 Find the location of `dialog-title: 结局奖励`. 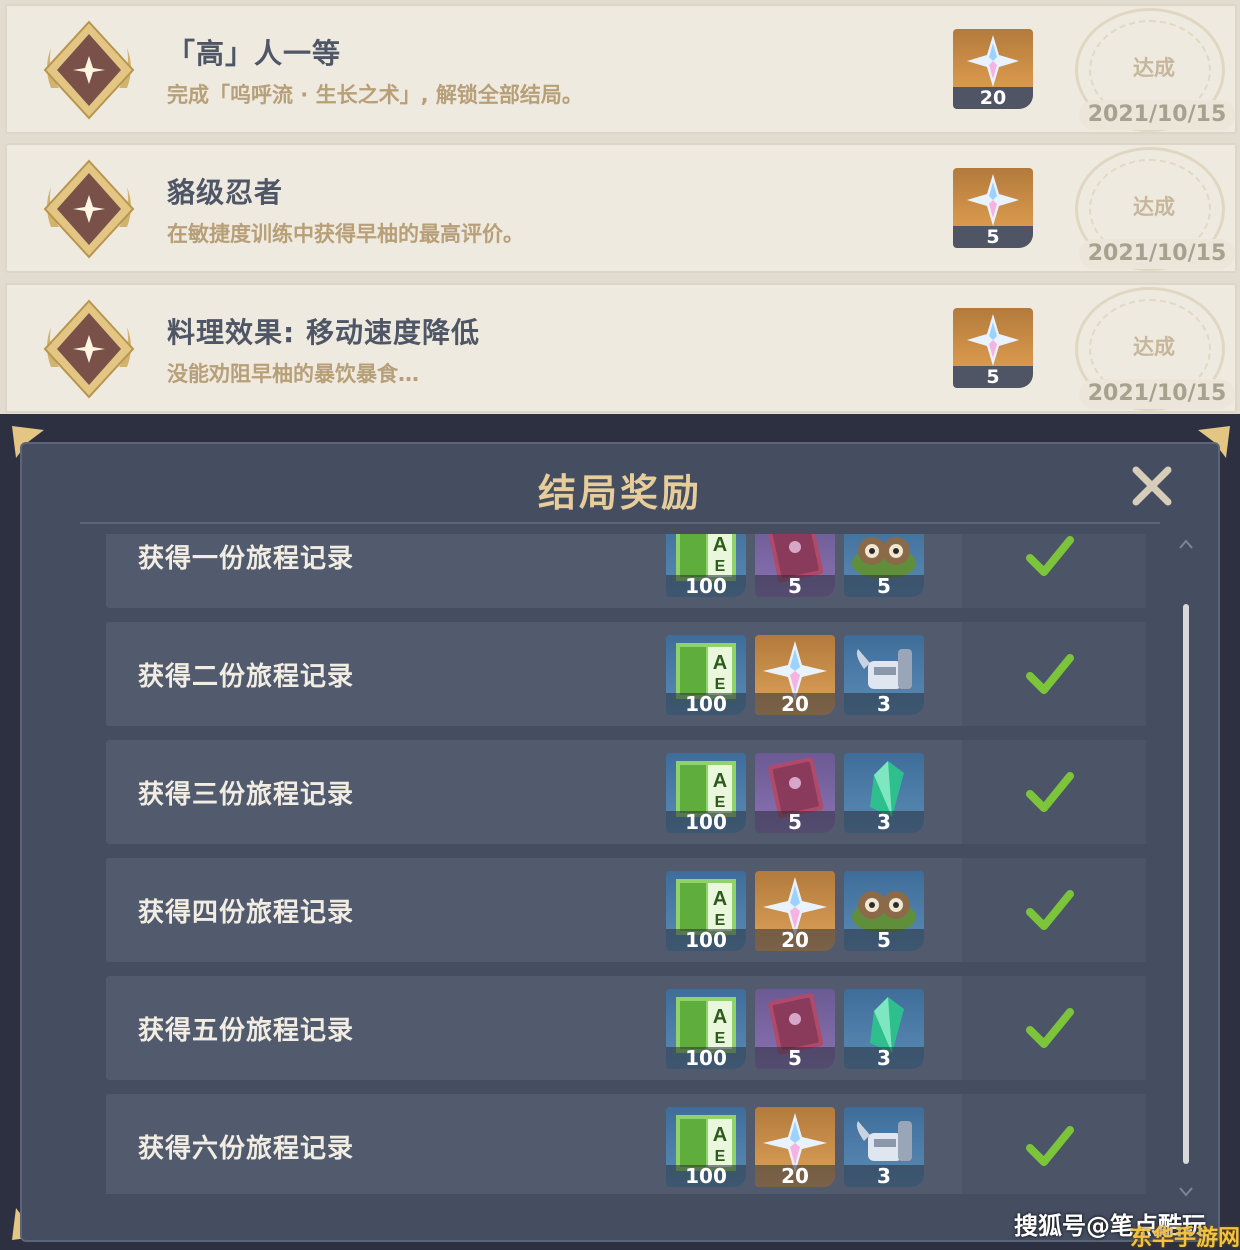

dialog-title: 结局奖励 is located at coordinates (619, 493).